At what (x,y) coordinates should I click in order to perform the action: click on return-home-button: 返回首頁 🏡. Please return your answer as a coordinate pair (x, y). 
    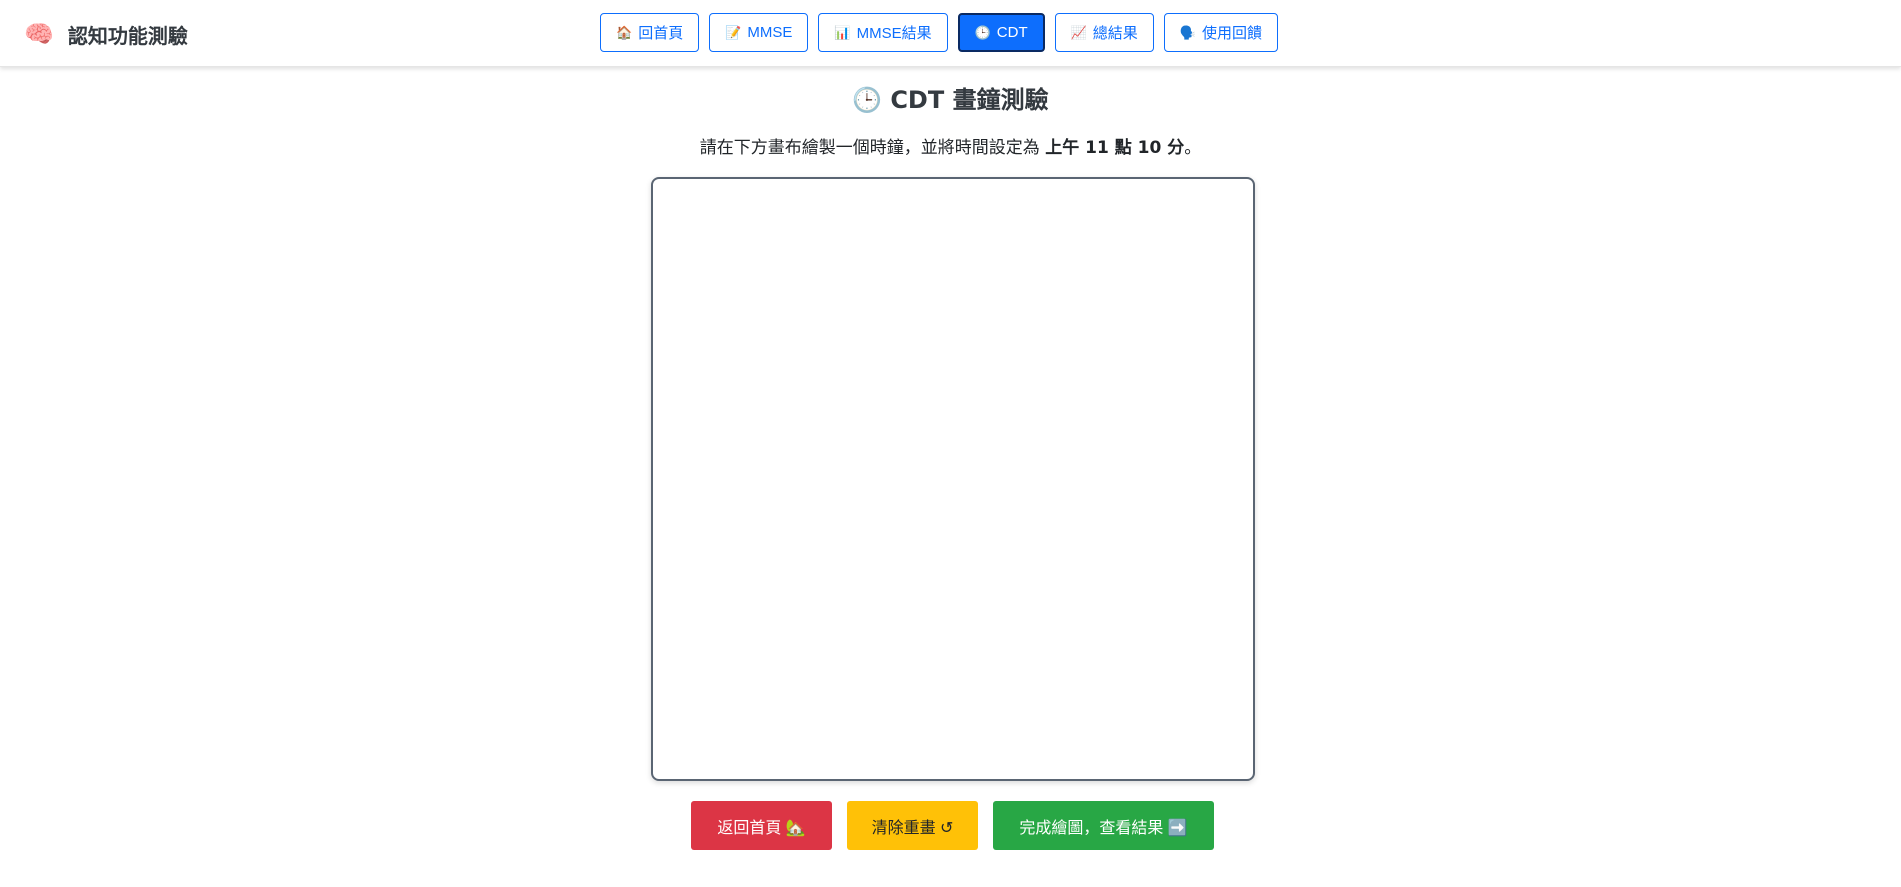
    Looking at the image, I should click on (761, 825).